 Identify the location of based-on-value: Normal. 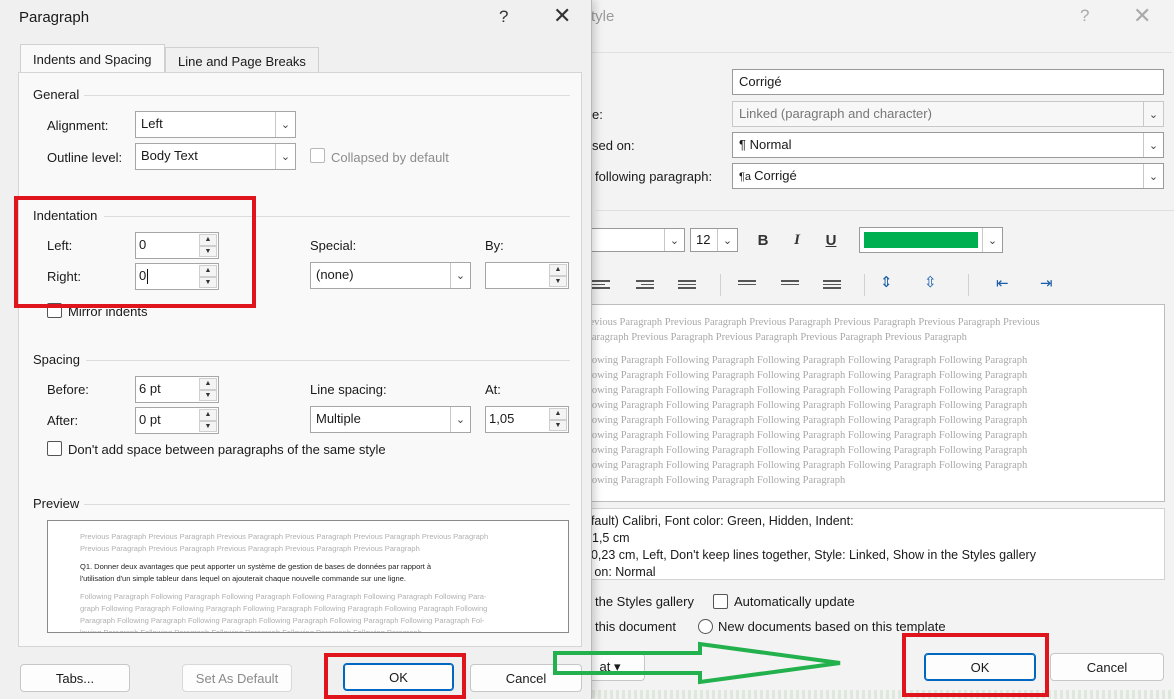
(770, 144).